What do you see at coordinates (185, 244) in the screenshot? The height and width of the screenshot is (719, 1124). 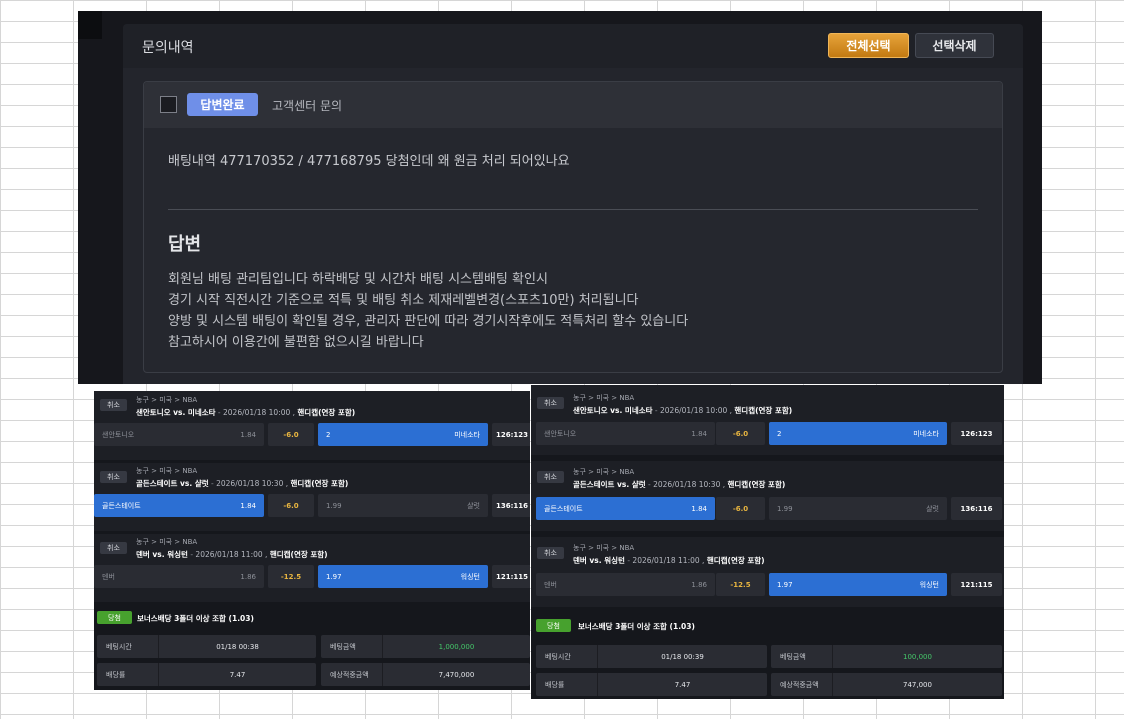 I see `answer-heading: 답변` at bounding box center [185, 244].